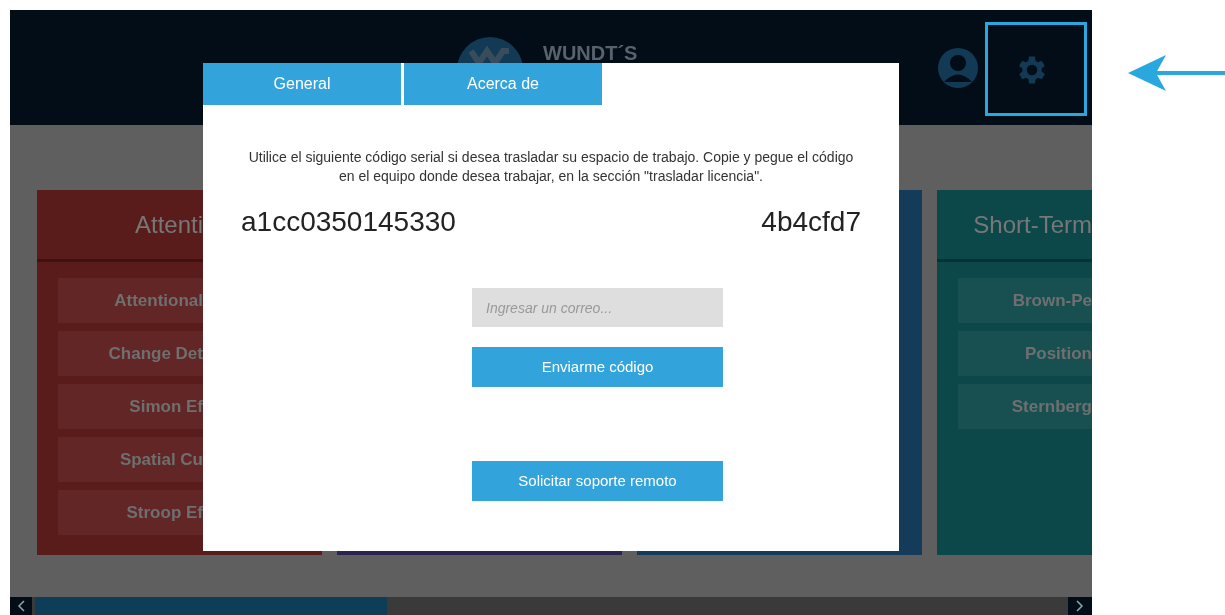  I want to click on test-item: Sternberg, so click(1025, 406).